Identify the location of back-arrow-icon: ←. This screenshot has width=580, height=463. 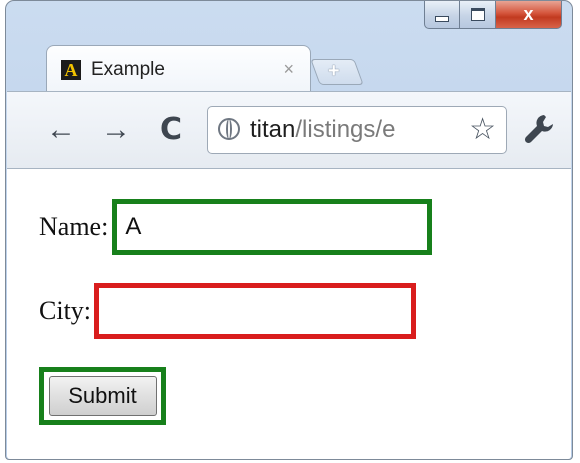
(61, 129).